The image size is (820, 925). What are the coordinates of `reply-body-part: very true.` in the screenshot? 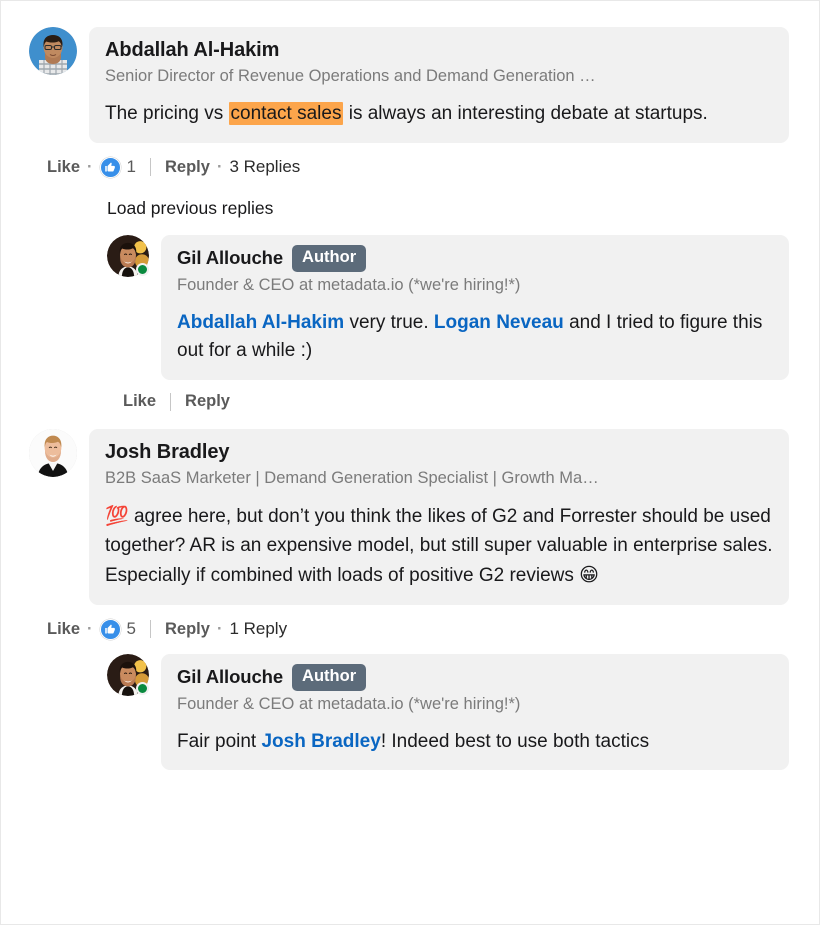 It's located at (389, 322).